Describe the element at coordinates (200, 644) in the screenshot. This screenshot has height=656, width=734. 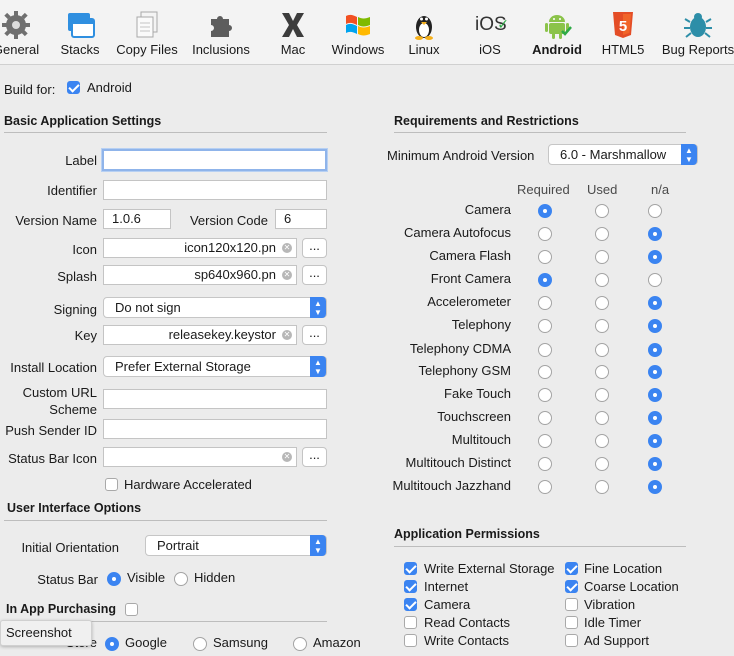
I see `store-samsung-radio` at that location.